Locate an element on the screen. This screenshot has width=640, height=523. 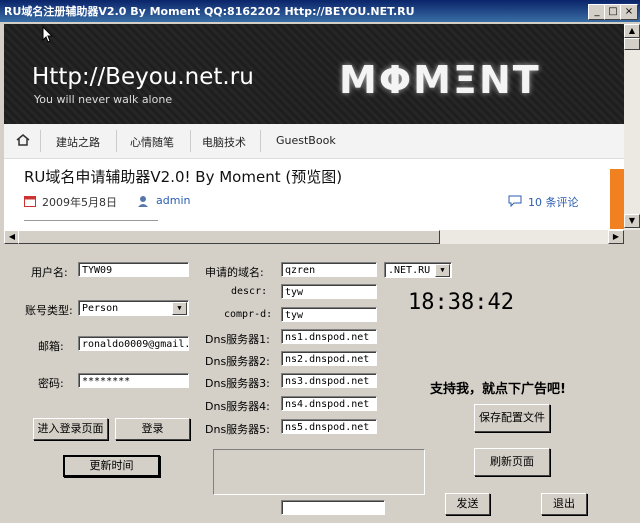
horizontal-scrollbar: ◀ ▶ is located at coordinates (314, 237).